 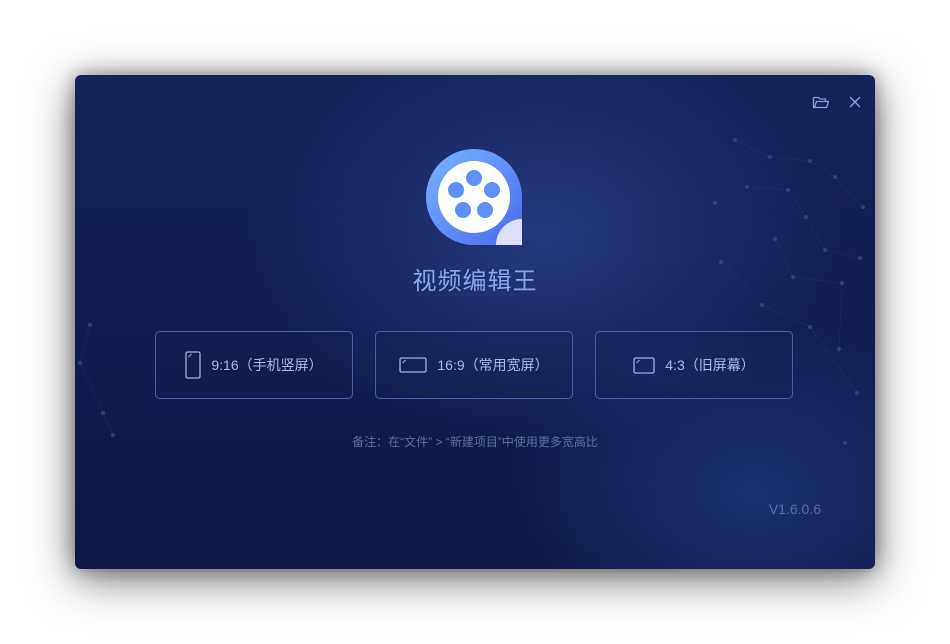 What do you see at coordinates (644, 365) in the screenshot?
I see `standard-screen-icon` at bounding box center [644, 365].